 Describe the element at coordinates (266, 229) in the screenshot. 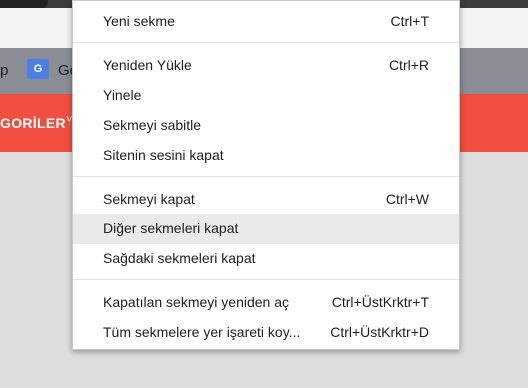

I see `menu-item-close-other-tabs: Diğer sekmeleri kapat` at that location.